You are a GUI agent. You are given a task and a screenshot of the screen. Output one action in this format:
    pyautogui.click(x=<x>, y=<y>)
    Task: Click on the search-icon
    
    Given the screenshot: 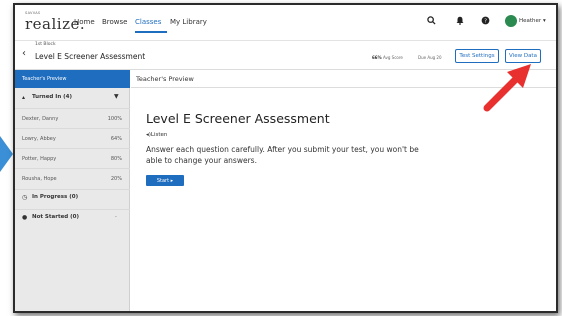 What is the action you would take?
    pyautogui.click(x=431, y=22)
    